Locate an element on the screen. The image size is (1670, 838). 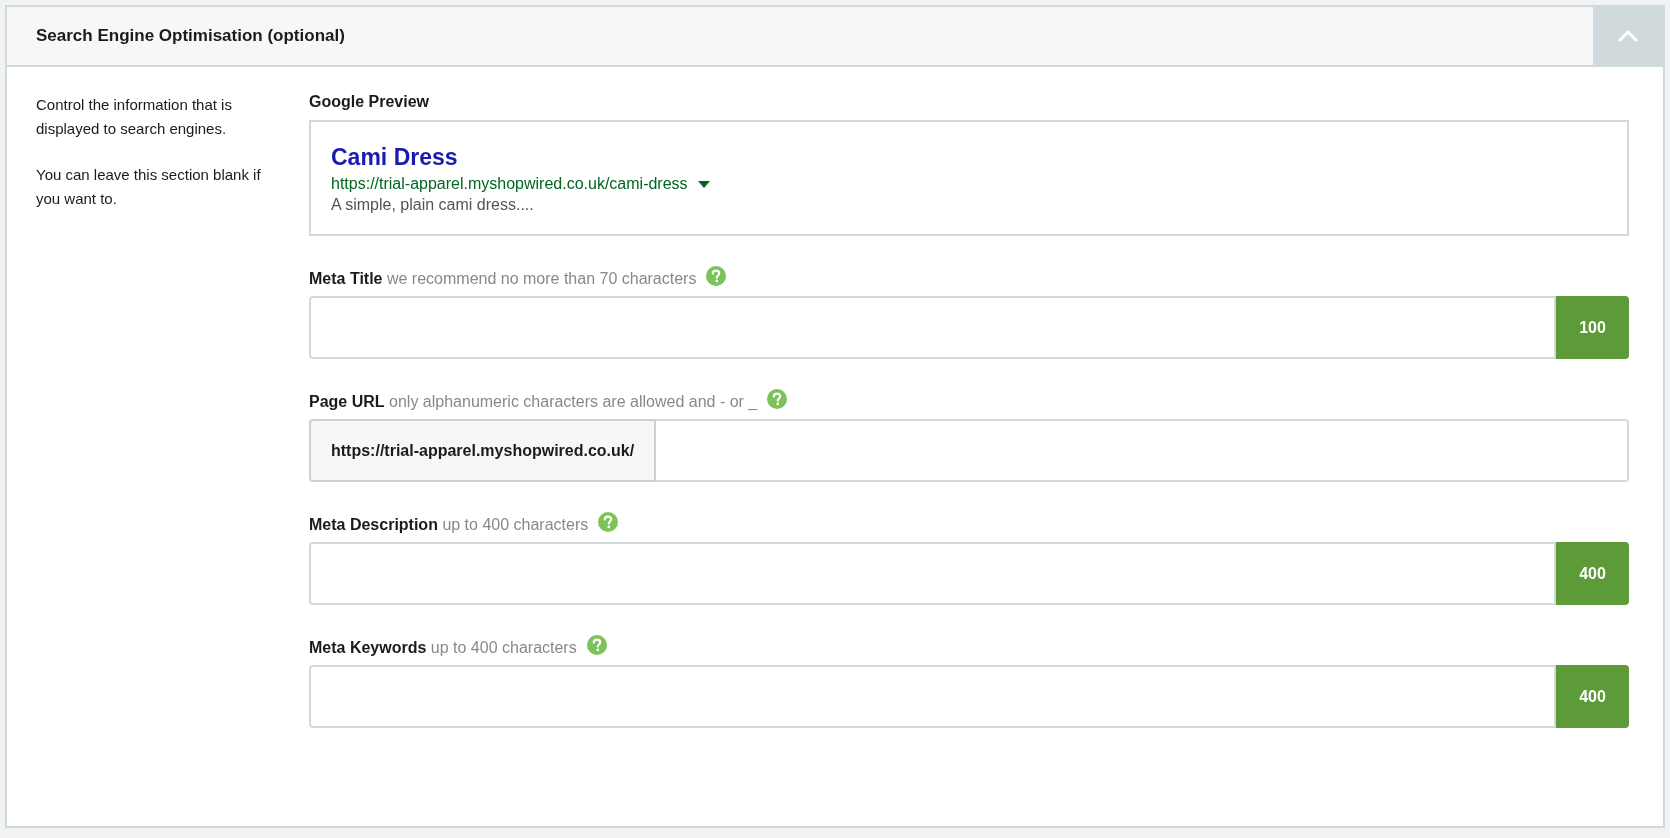
character-counter: 100 is located at coordinates (1592, 327).